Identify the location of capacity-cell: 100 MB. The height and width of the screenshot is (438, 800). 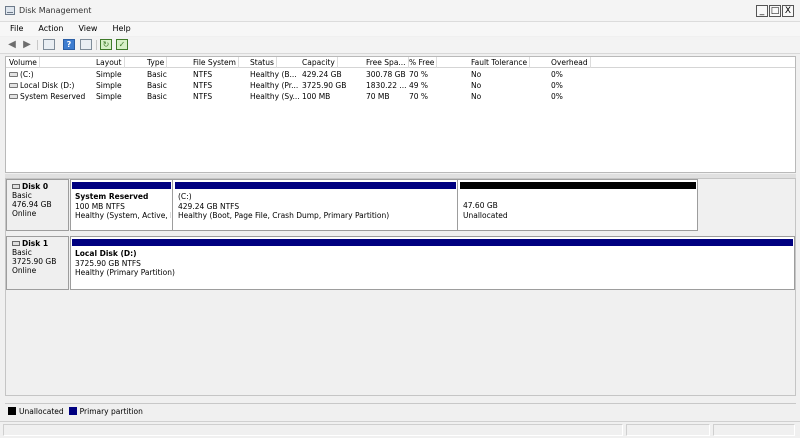
(316, 96).